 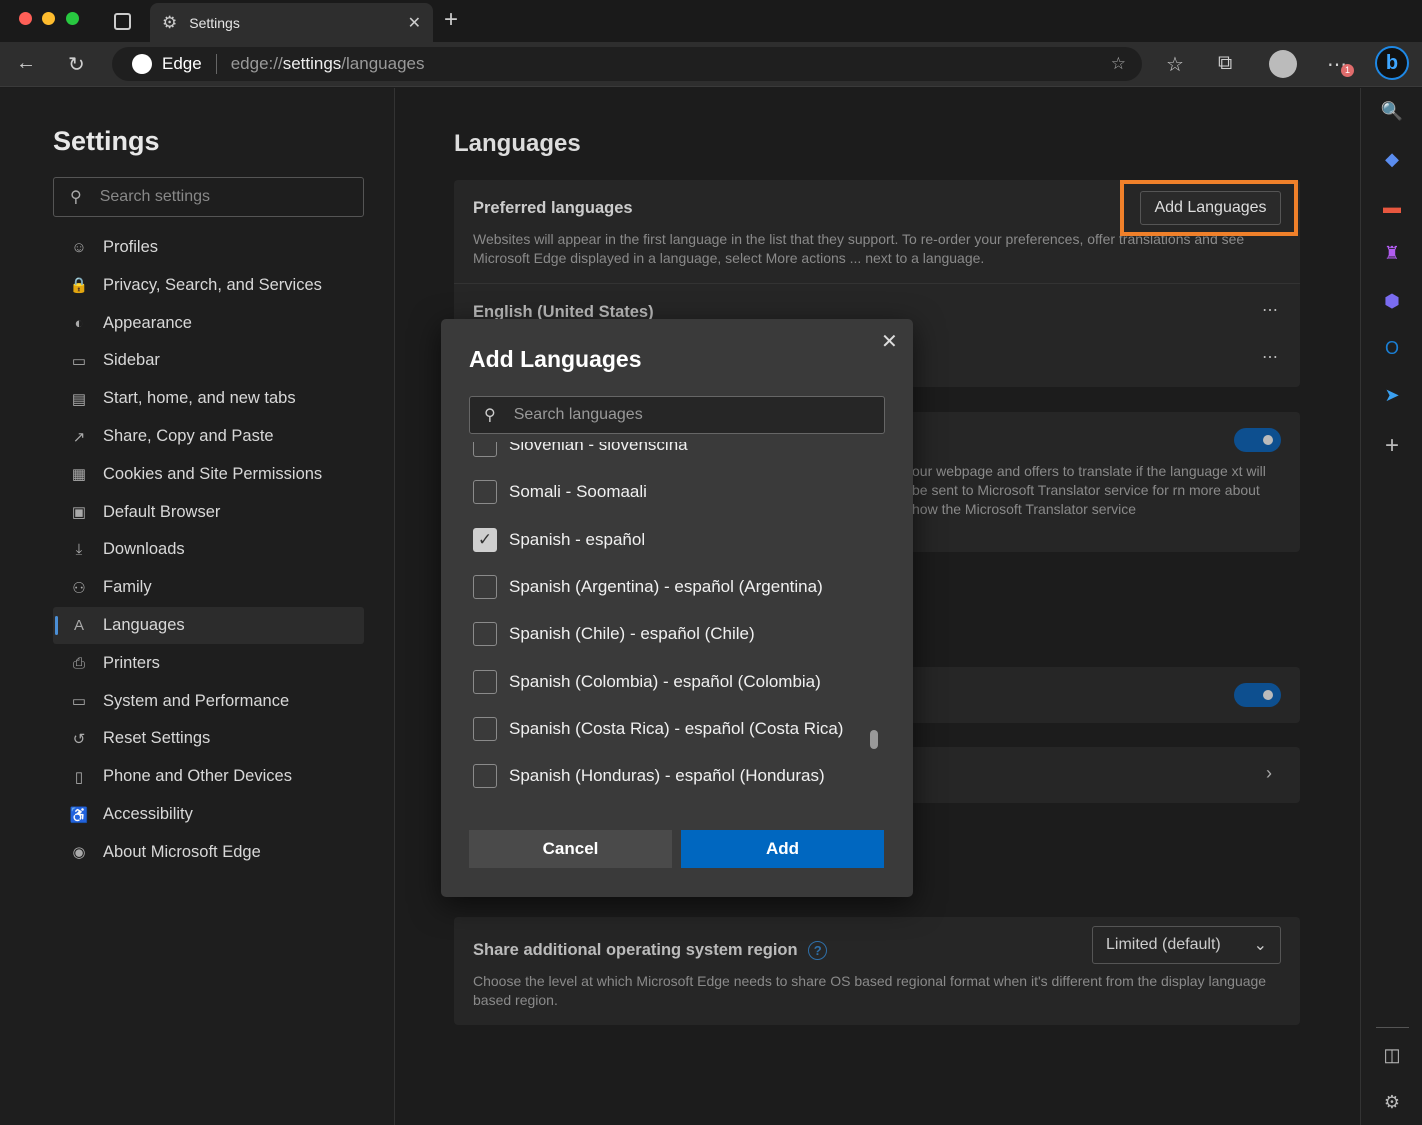 I want to click on sidebar-item-label: Reset Settings, so click(x=157, y=738).